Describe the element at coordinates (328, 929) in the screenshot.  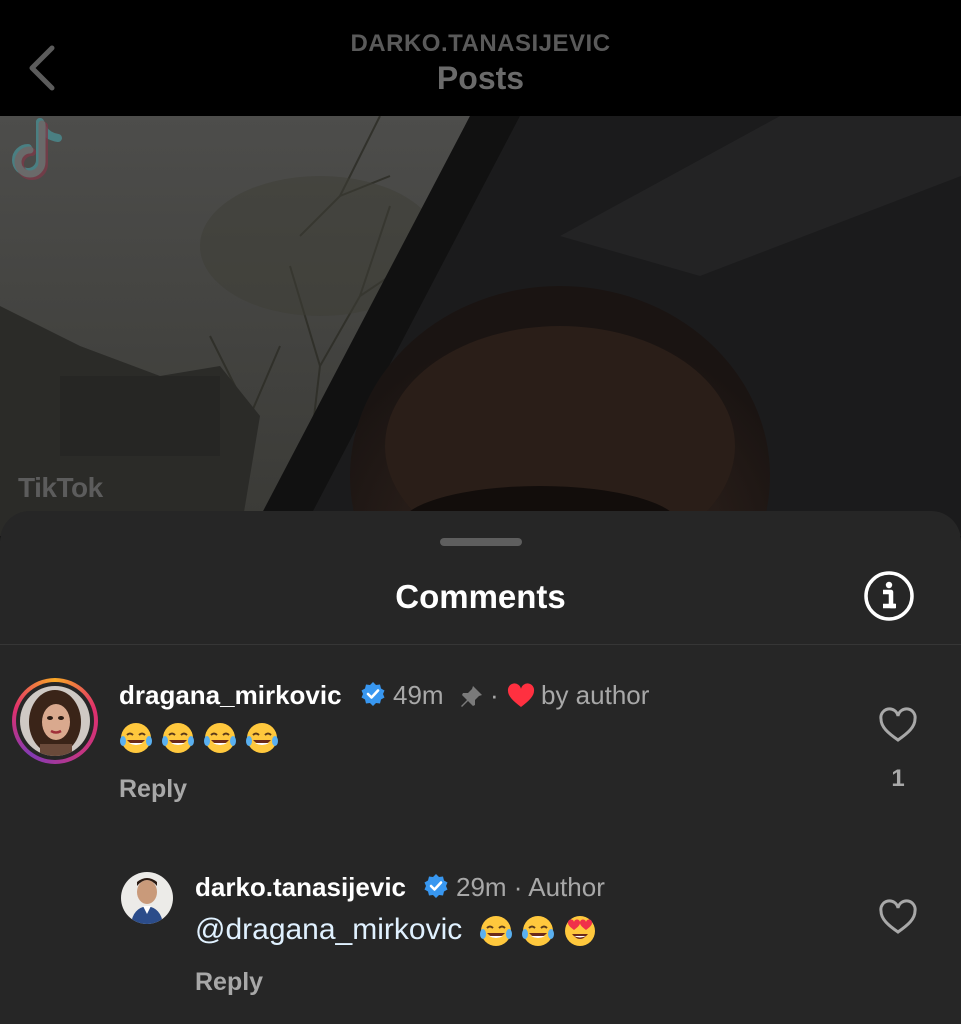
I see `user-mention: @dragana_mirkovic` at that location.